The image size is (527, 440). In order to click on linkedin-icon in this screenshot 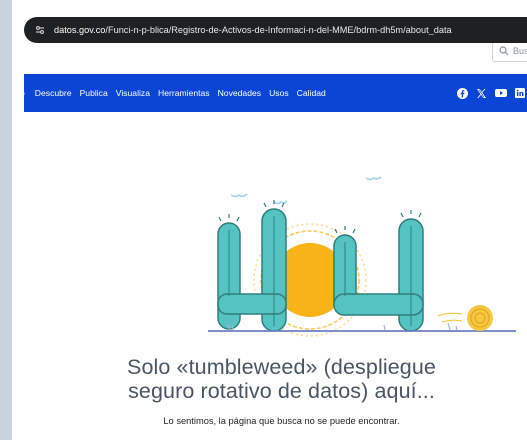, I will do `click(520, 93)`.